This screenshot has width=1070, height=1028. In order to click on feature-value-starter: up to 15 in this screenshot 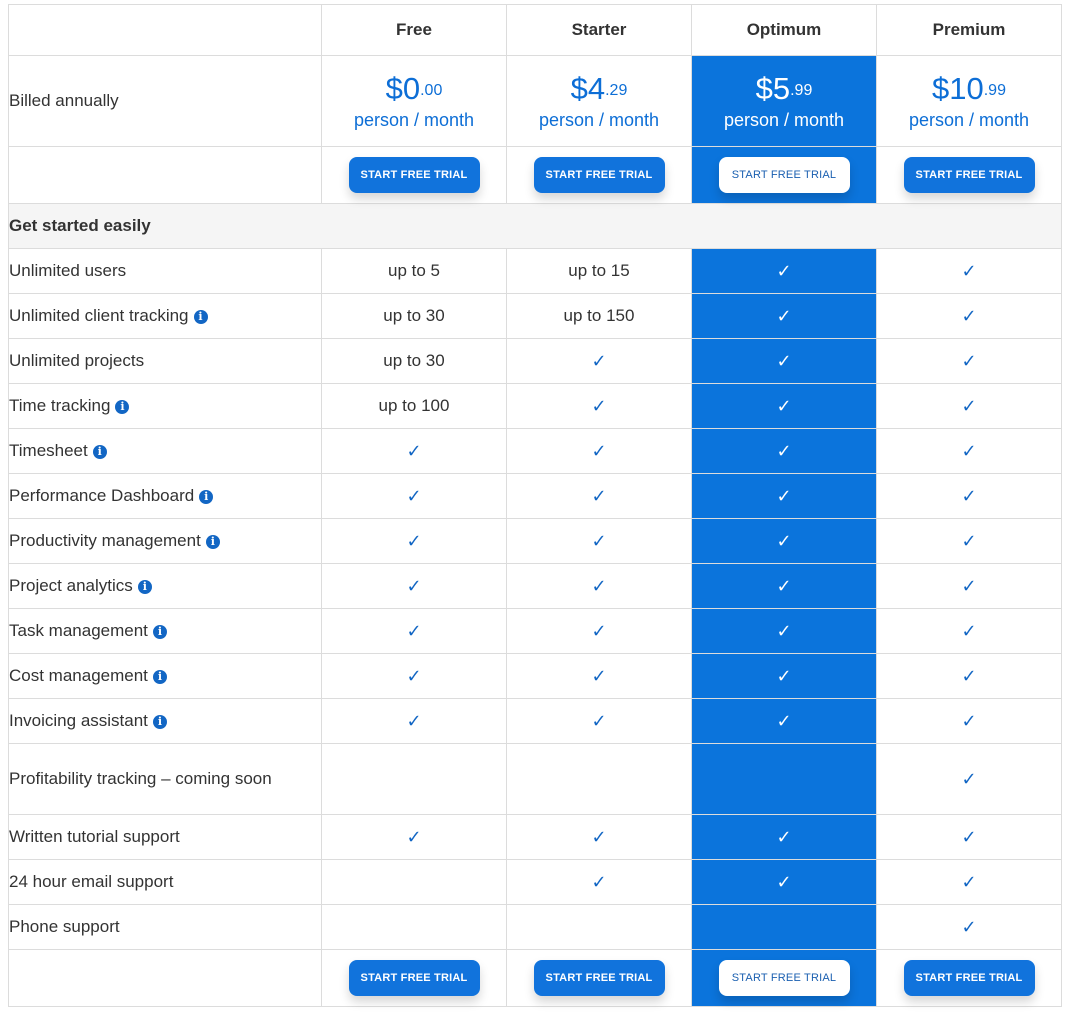, I will do `click(599, 271)`.